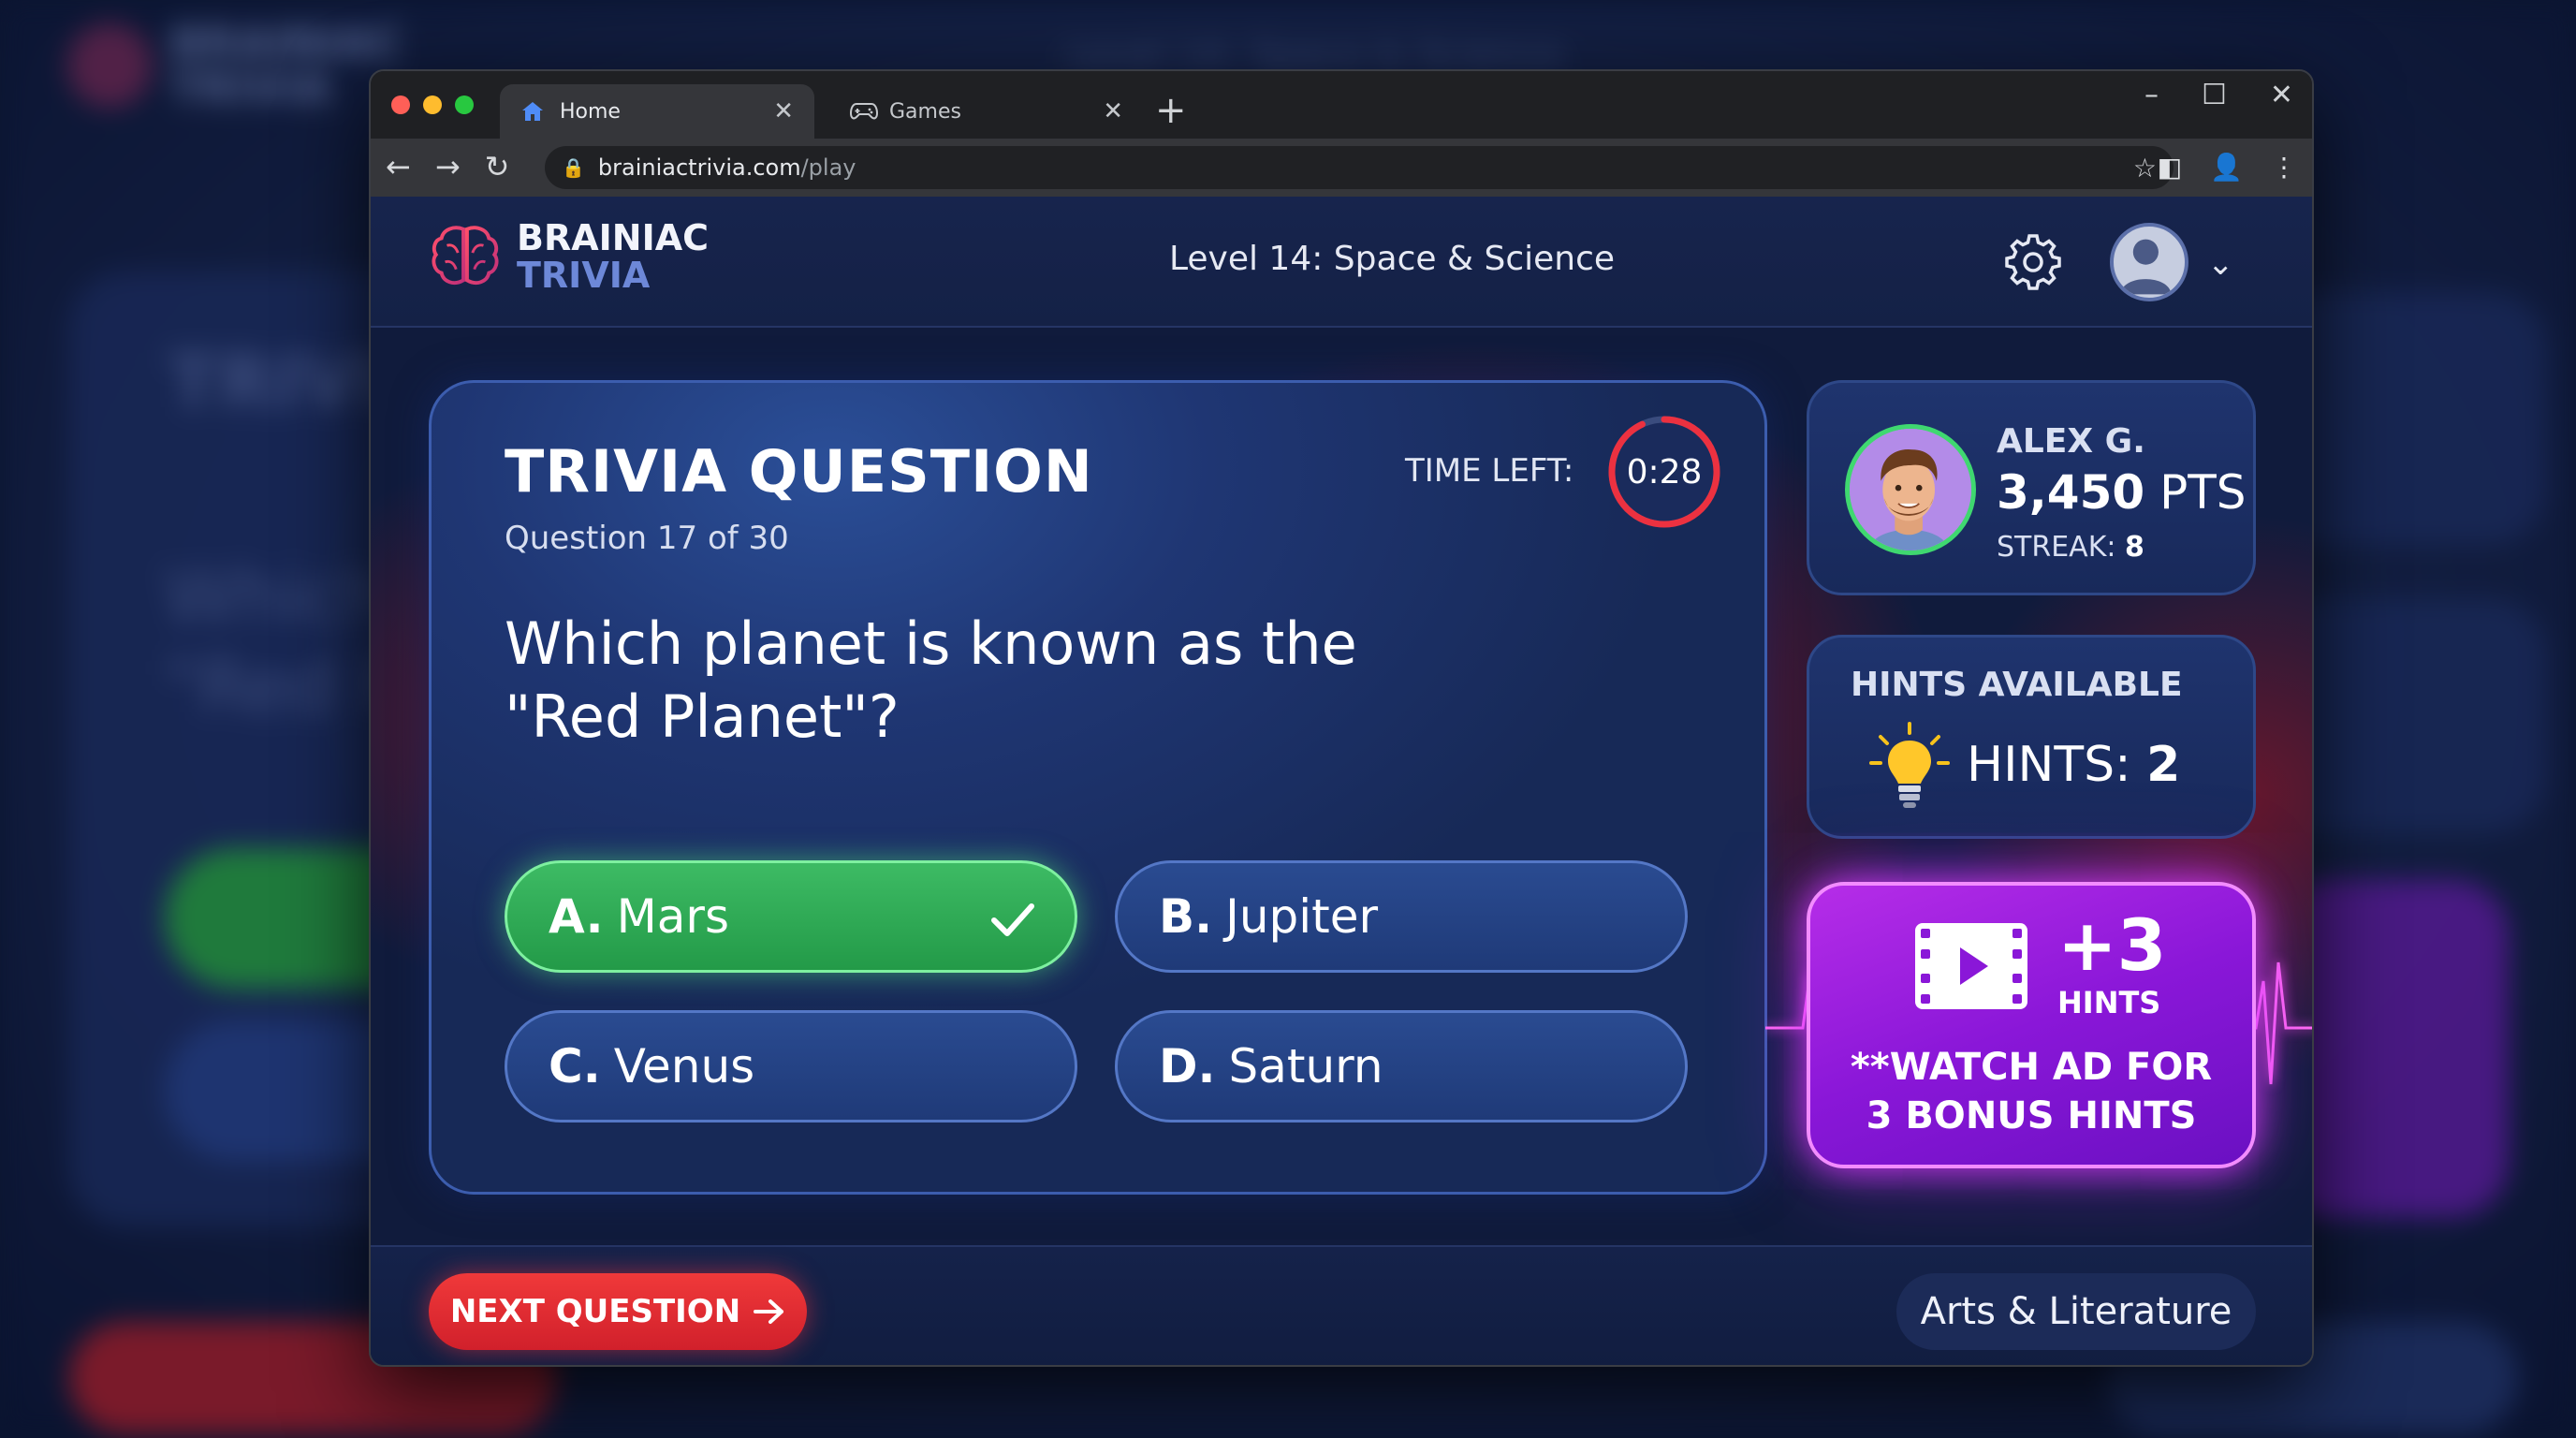  I want to click on tab-home-label: Home, so click(590, 111).